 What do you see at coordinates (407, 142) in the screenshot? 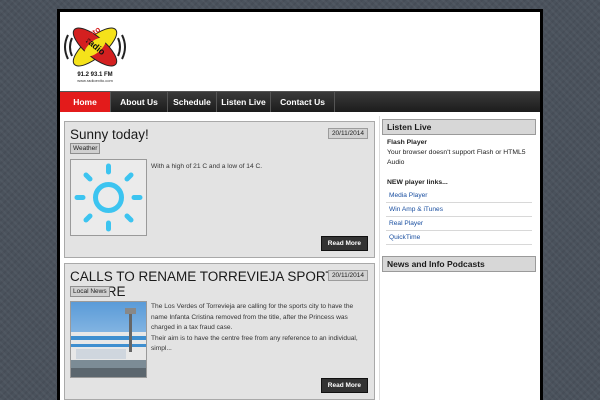
I see `player-title: Flash Player` at bounding box center [407, 142].